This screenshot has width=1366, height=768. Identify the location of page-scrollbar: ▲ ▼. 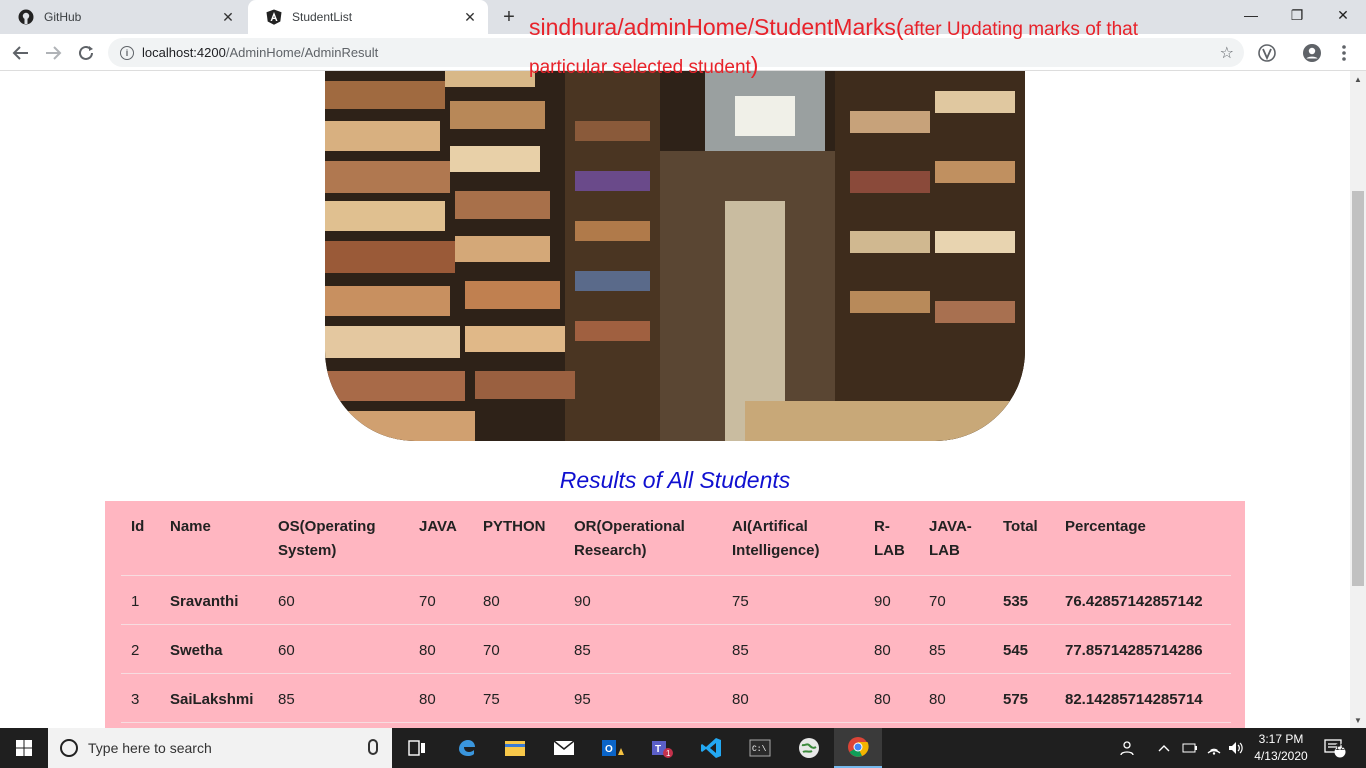
(1358, 399).